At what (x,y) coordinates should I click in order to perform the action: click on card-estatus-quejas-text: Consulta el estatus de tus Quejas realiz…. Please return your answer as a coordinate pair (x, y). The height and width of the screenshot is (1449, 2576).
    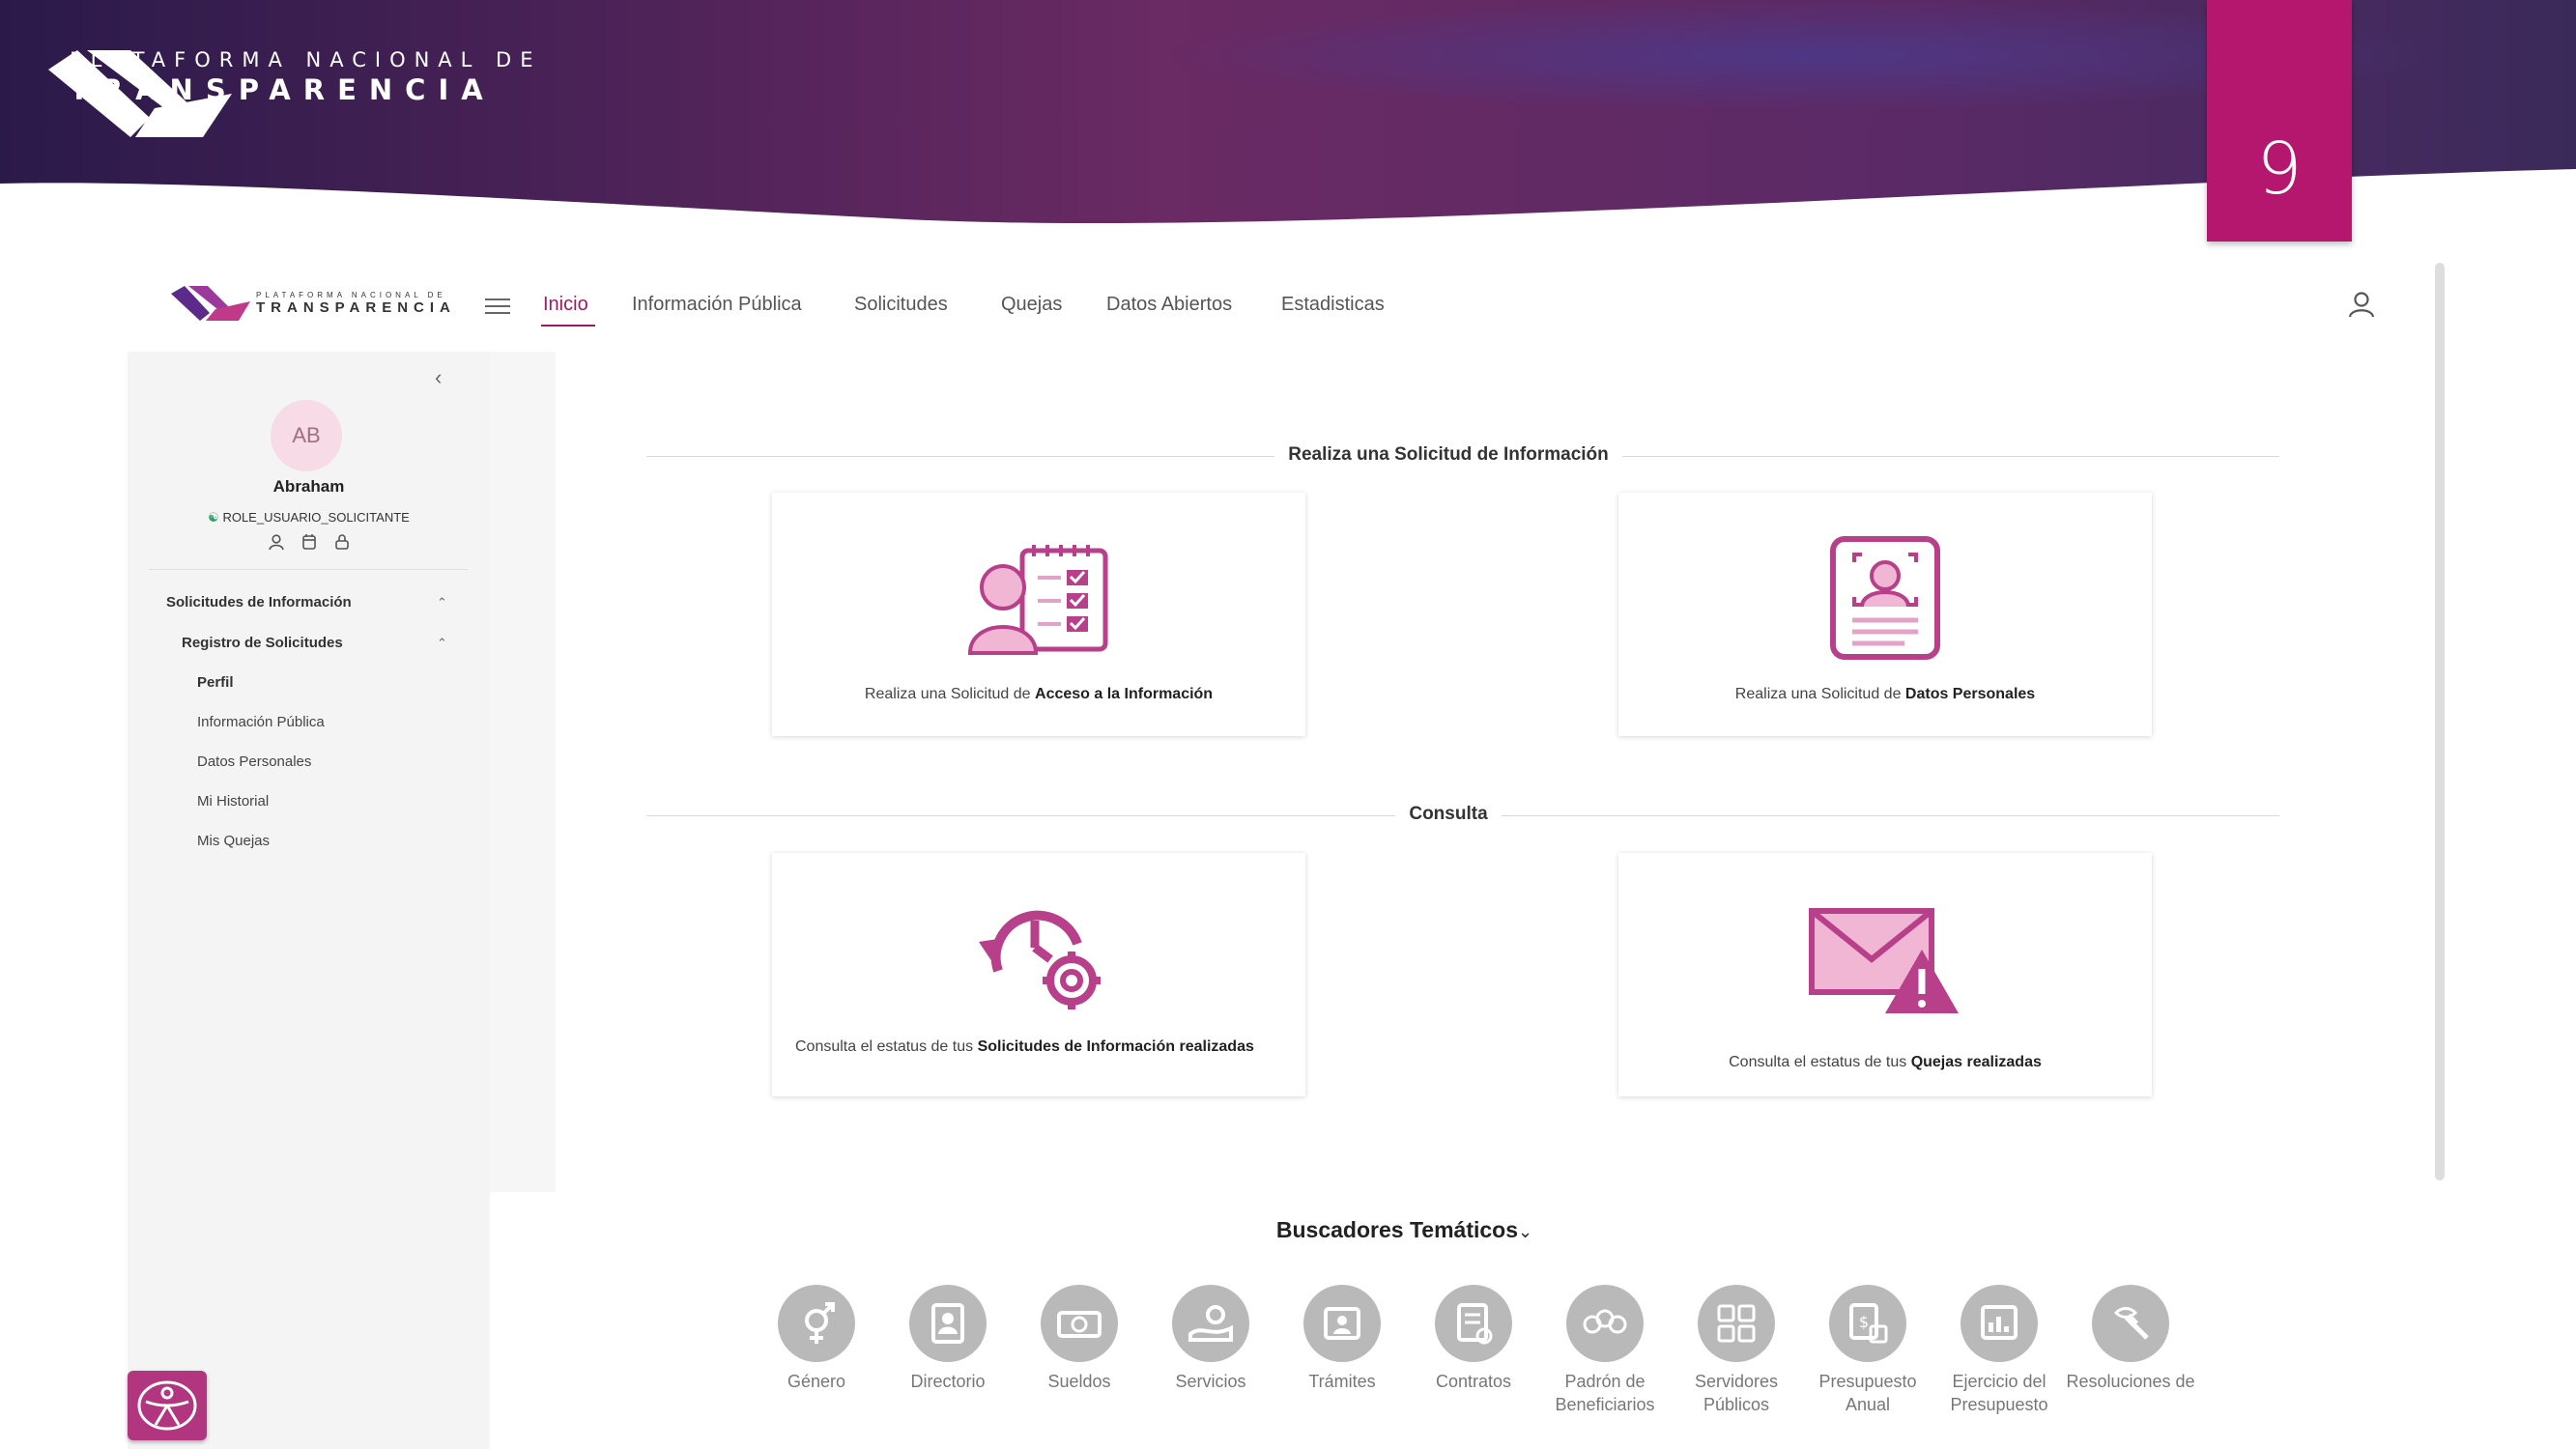
    Looking at the image, I should click on (1886, 1062).